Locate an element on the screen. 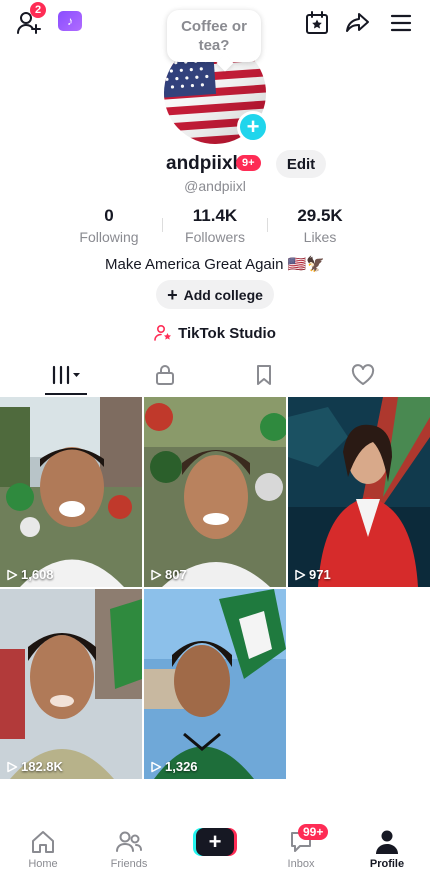 This screenshot has height=871, width=430. followers-count: 11.4K is located at coordinates (215, 215).